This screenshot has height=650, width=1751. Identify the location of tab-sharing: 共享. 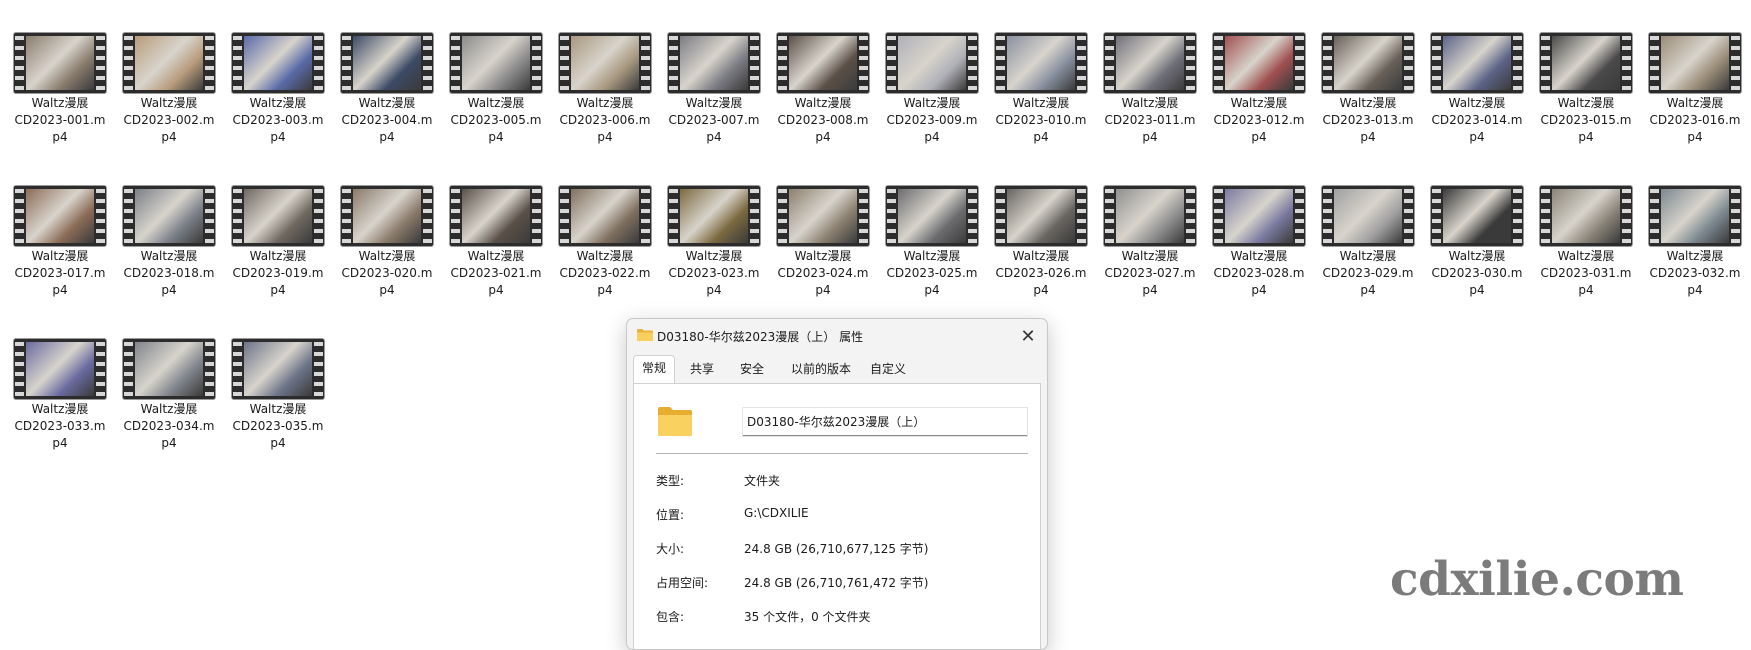
(702, 369).